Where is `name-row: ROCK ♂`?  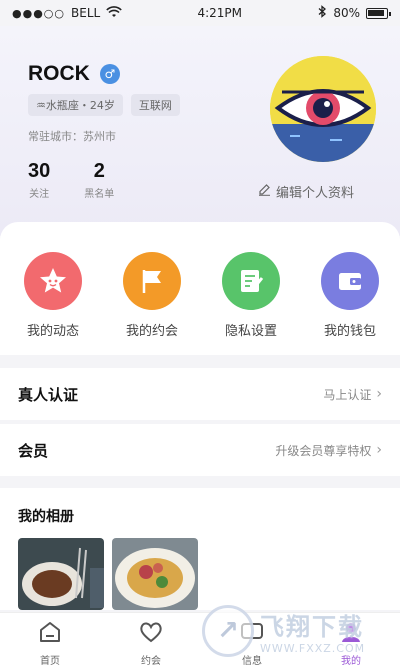 name-row: ROCK ♂ is located at coordinates (74, 74).